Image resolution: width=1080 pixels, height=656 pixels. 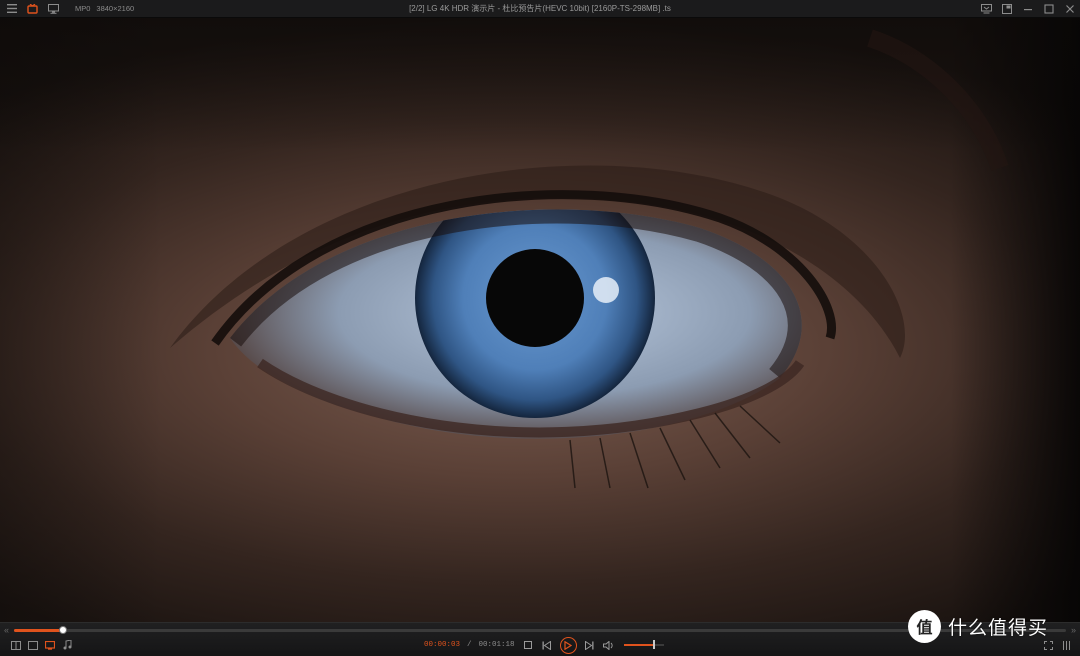 What do you see at coordinates (924, 626) in the screenshot?
I see `watermark-logo: 值` at bounding box center [924, 626].